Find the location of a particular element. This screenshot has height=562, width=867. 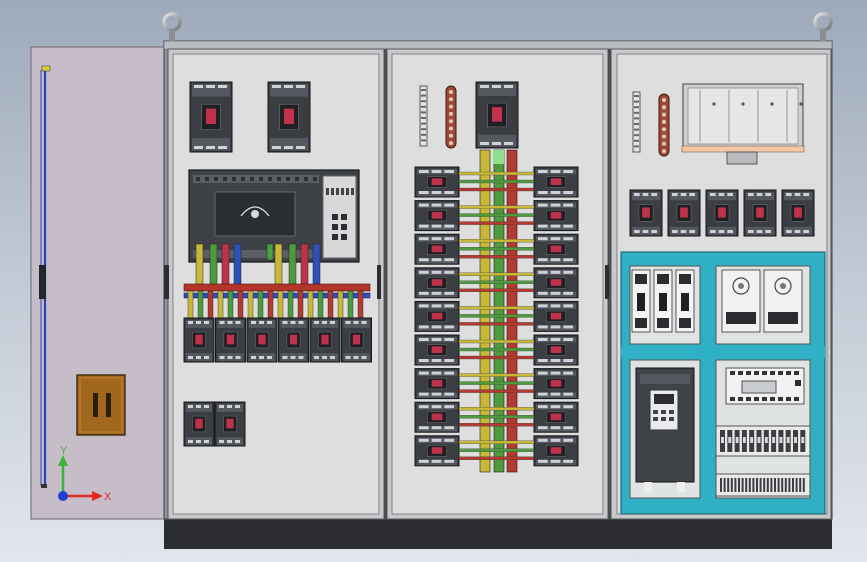

neutral-copper-bar-bay3 is located at coordinates (664, 125).